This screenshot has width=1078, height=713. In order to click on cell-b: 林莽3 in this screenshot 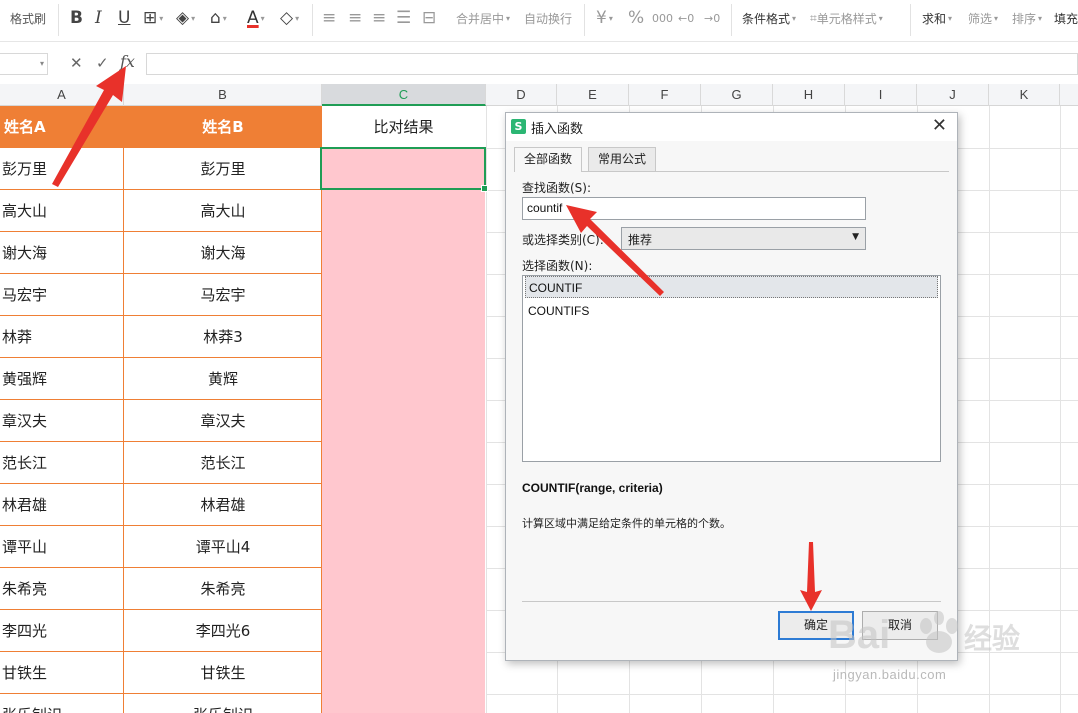, I will do `click(223, 337)`.